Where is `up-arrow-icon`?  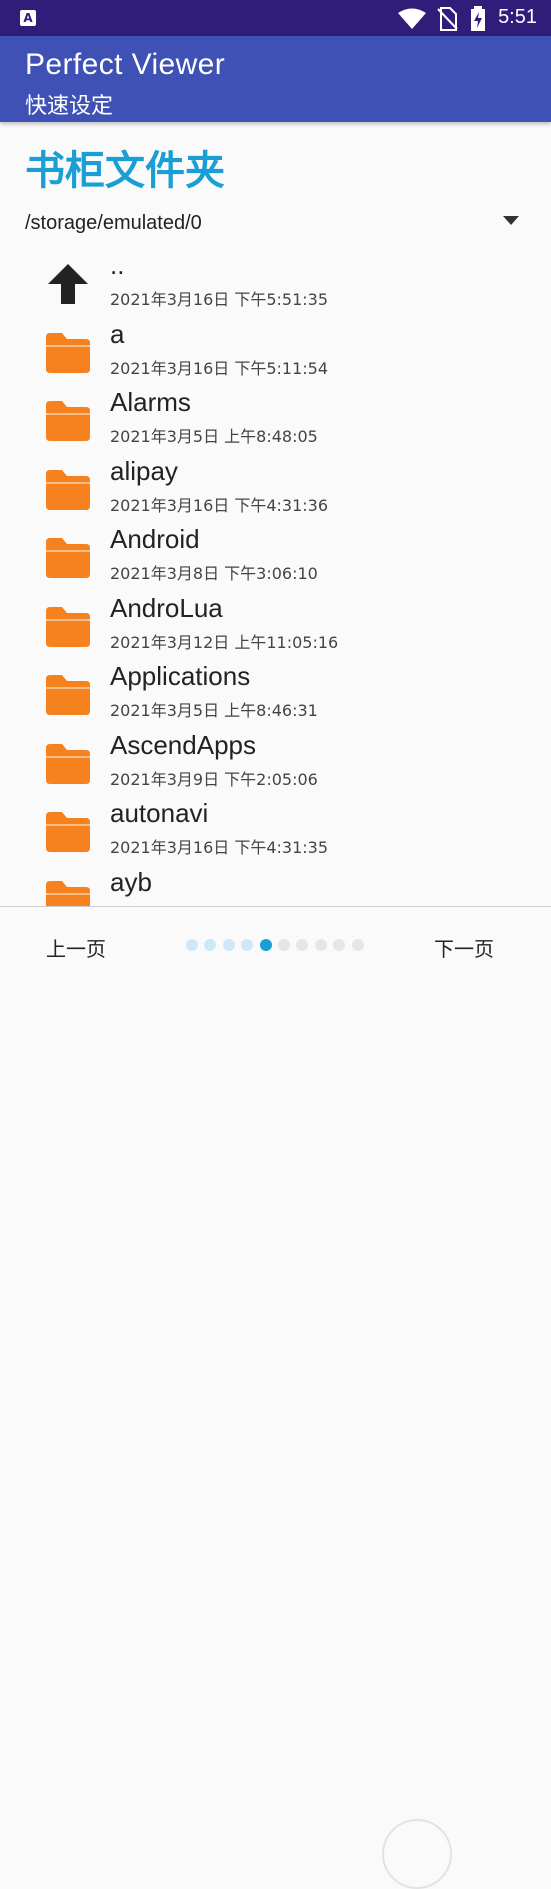 up-arrow-icon is located at coordinates (68, 283).